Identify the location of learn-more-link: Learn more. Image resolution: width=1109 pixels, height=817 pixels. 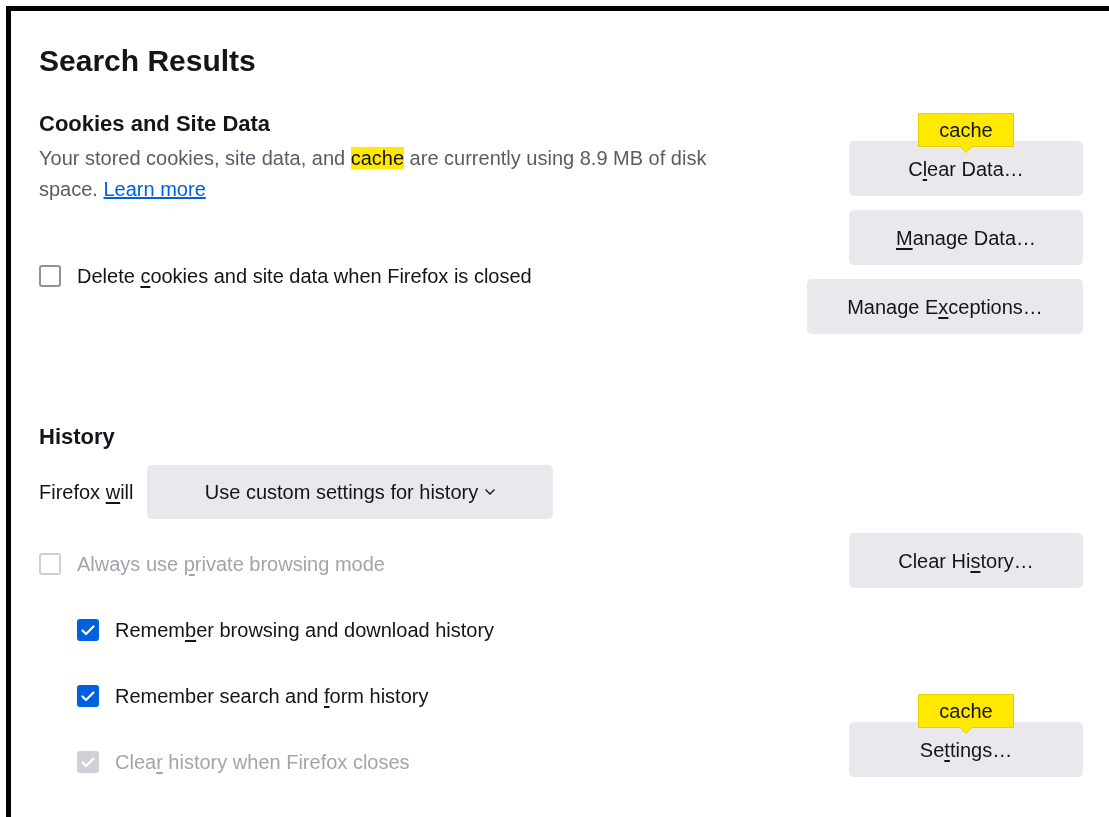
(154, 189).